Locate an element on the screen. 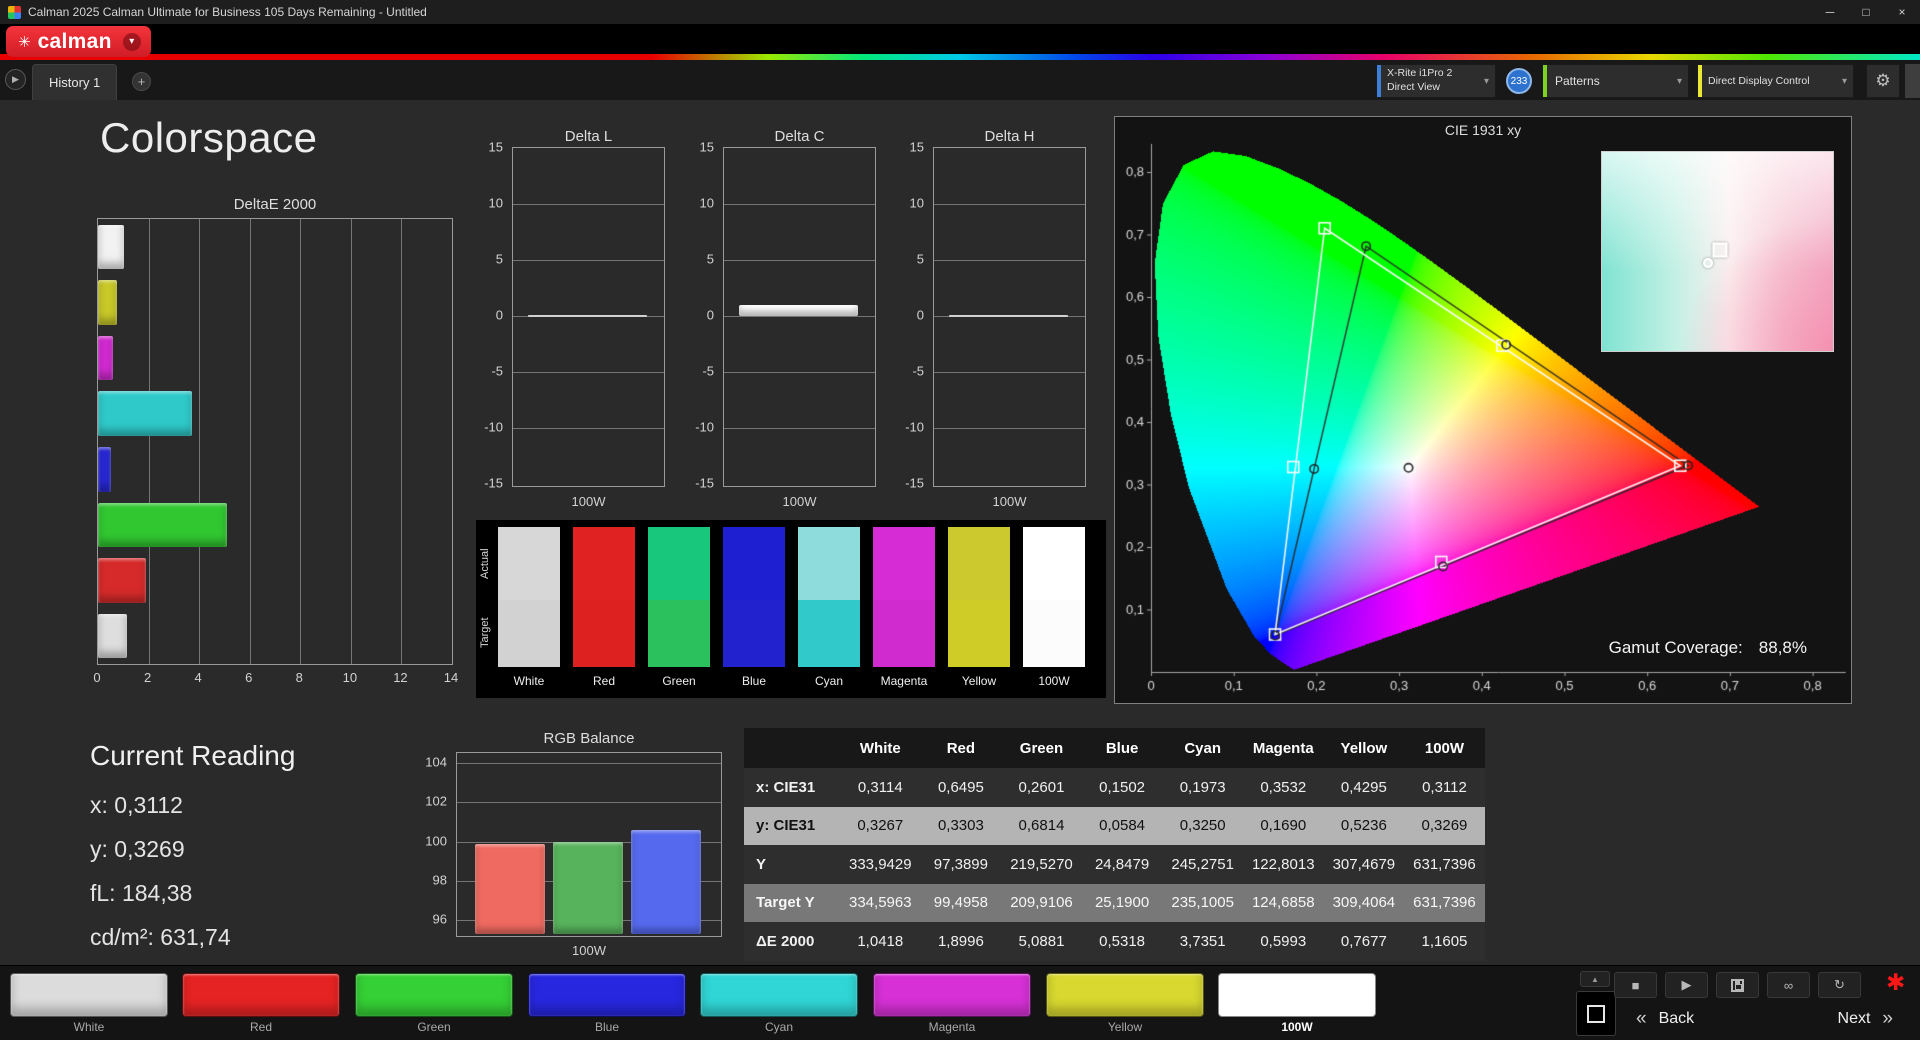 The width and height of the screenshot is (1920, 1040). table-cell: 209,9106 is located at coordinates (1041, 903).